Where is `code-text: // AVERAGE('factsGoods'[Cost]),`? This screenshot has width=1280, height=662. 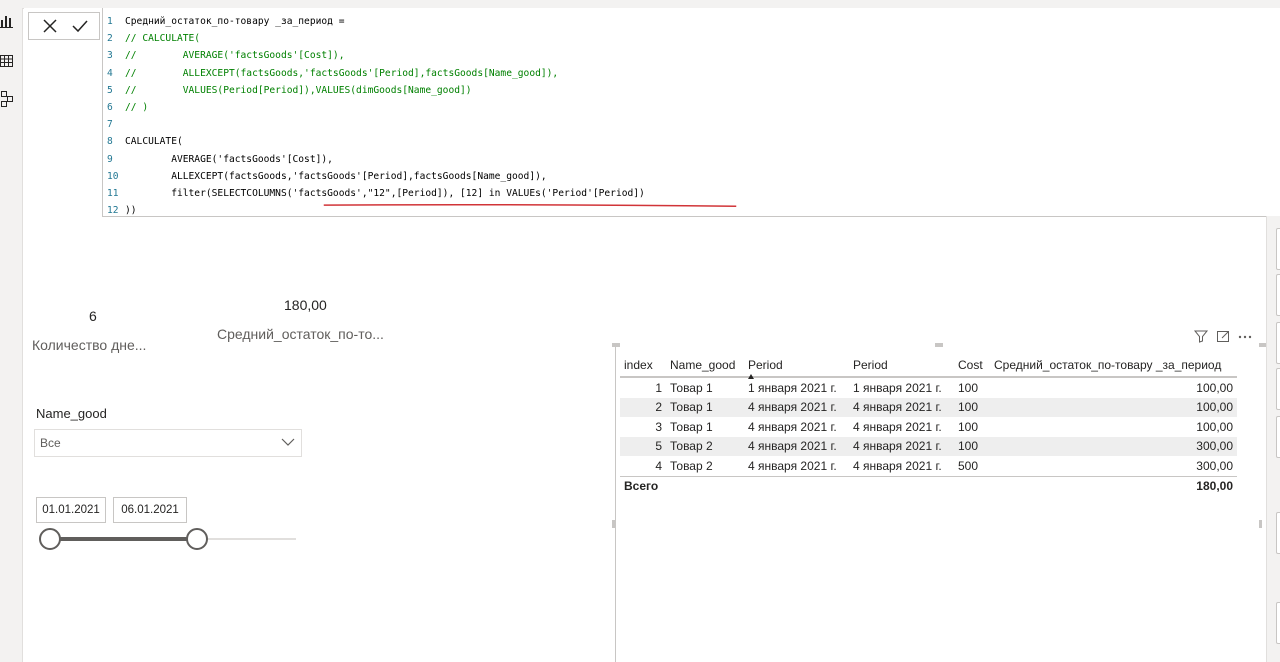 code-text: // AVERAGE('factsGoods'[Cost]), is located at coordinates (235, 56).